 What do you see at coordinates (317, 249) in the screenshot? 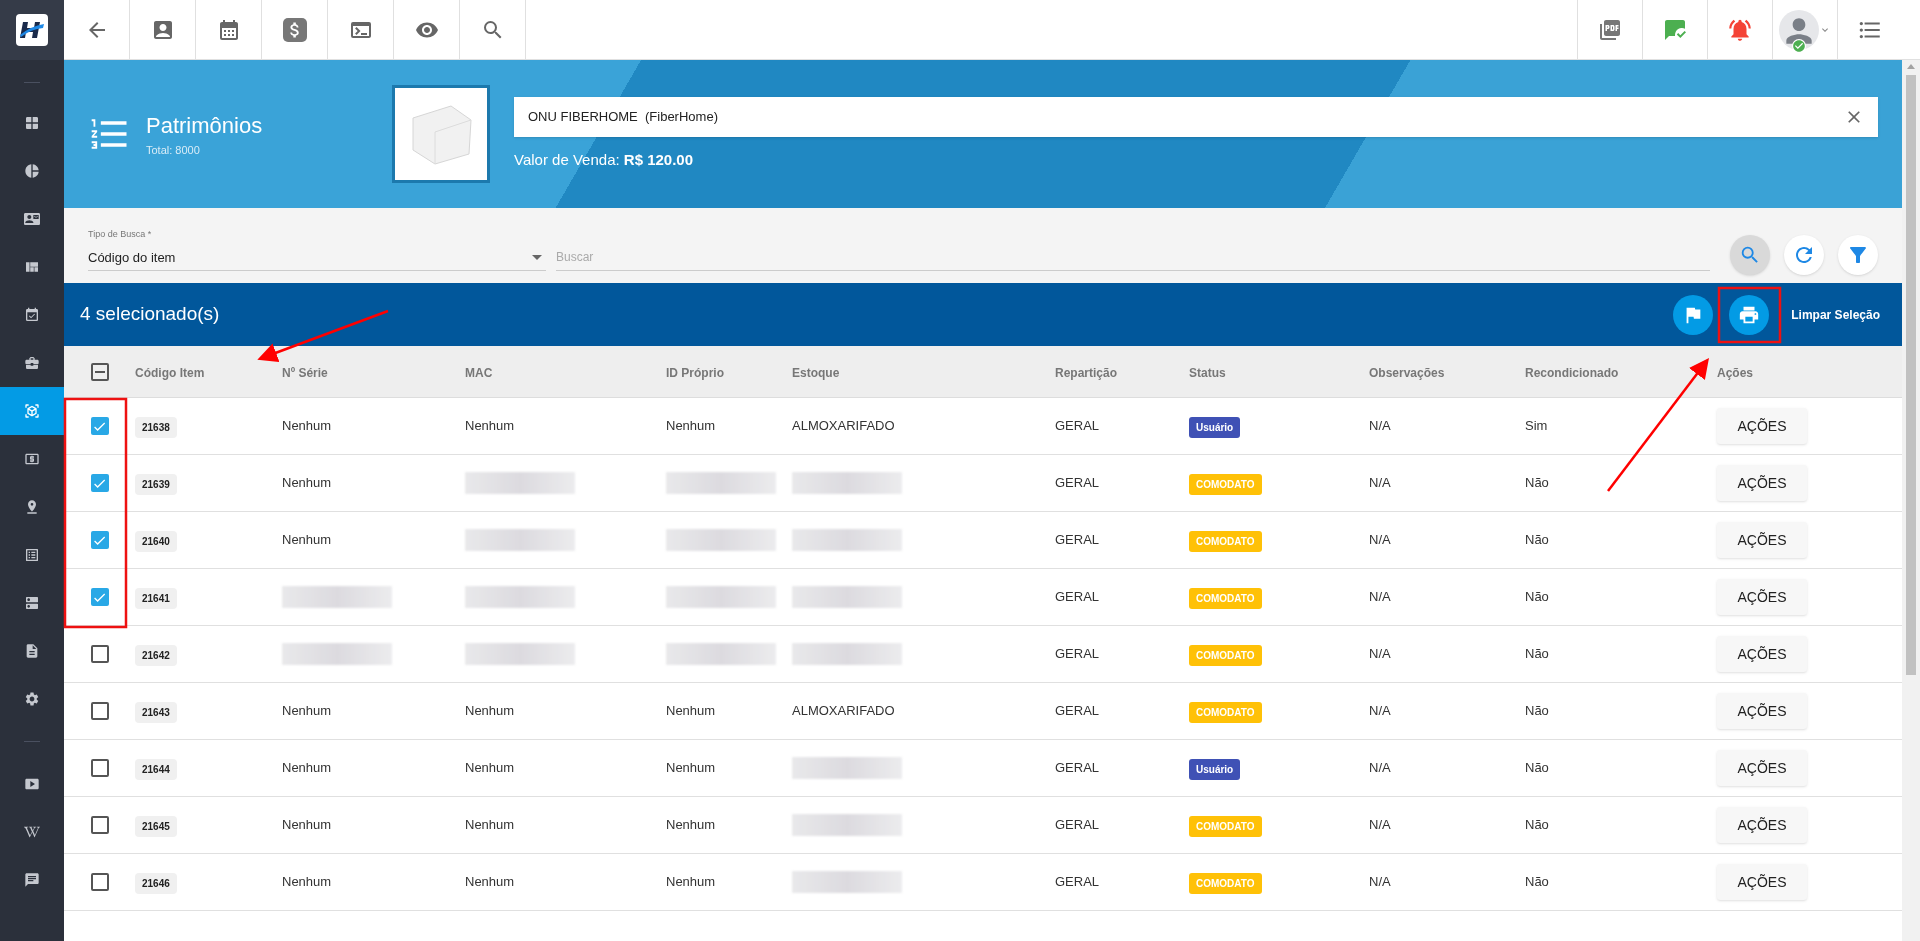
I see `search-type-select: Tipo de Busca * Código do item` at bounding box center [317, 249].